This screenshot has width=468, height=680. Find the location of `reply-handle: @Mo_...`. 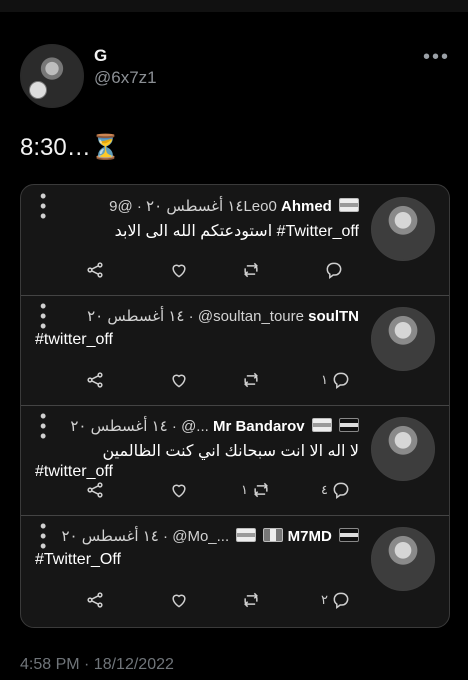

reply-handle: @Mo_... is located at coordinates (200, 536).